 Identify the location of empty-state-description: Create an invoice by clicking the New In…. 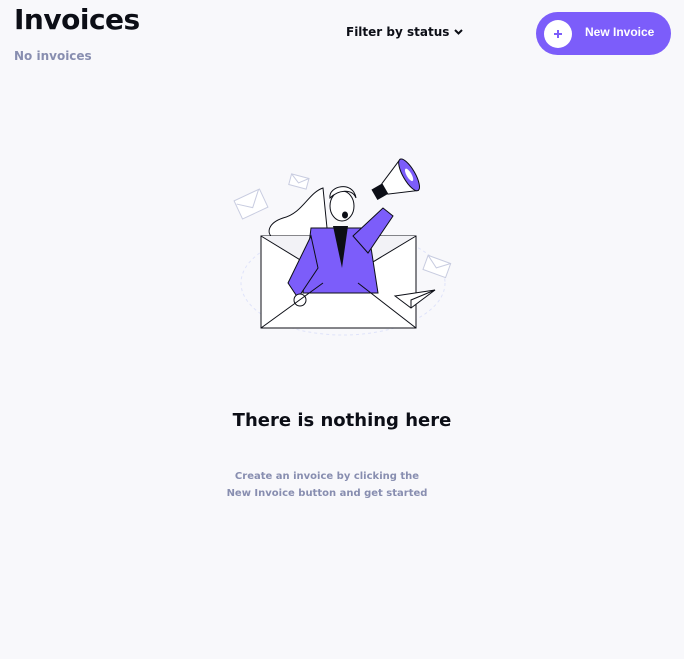
(327, 485).